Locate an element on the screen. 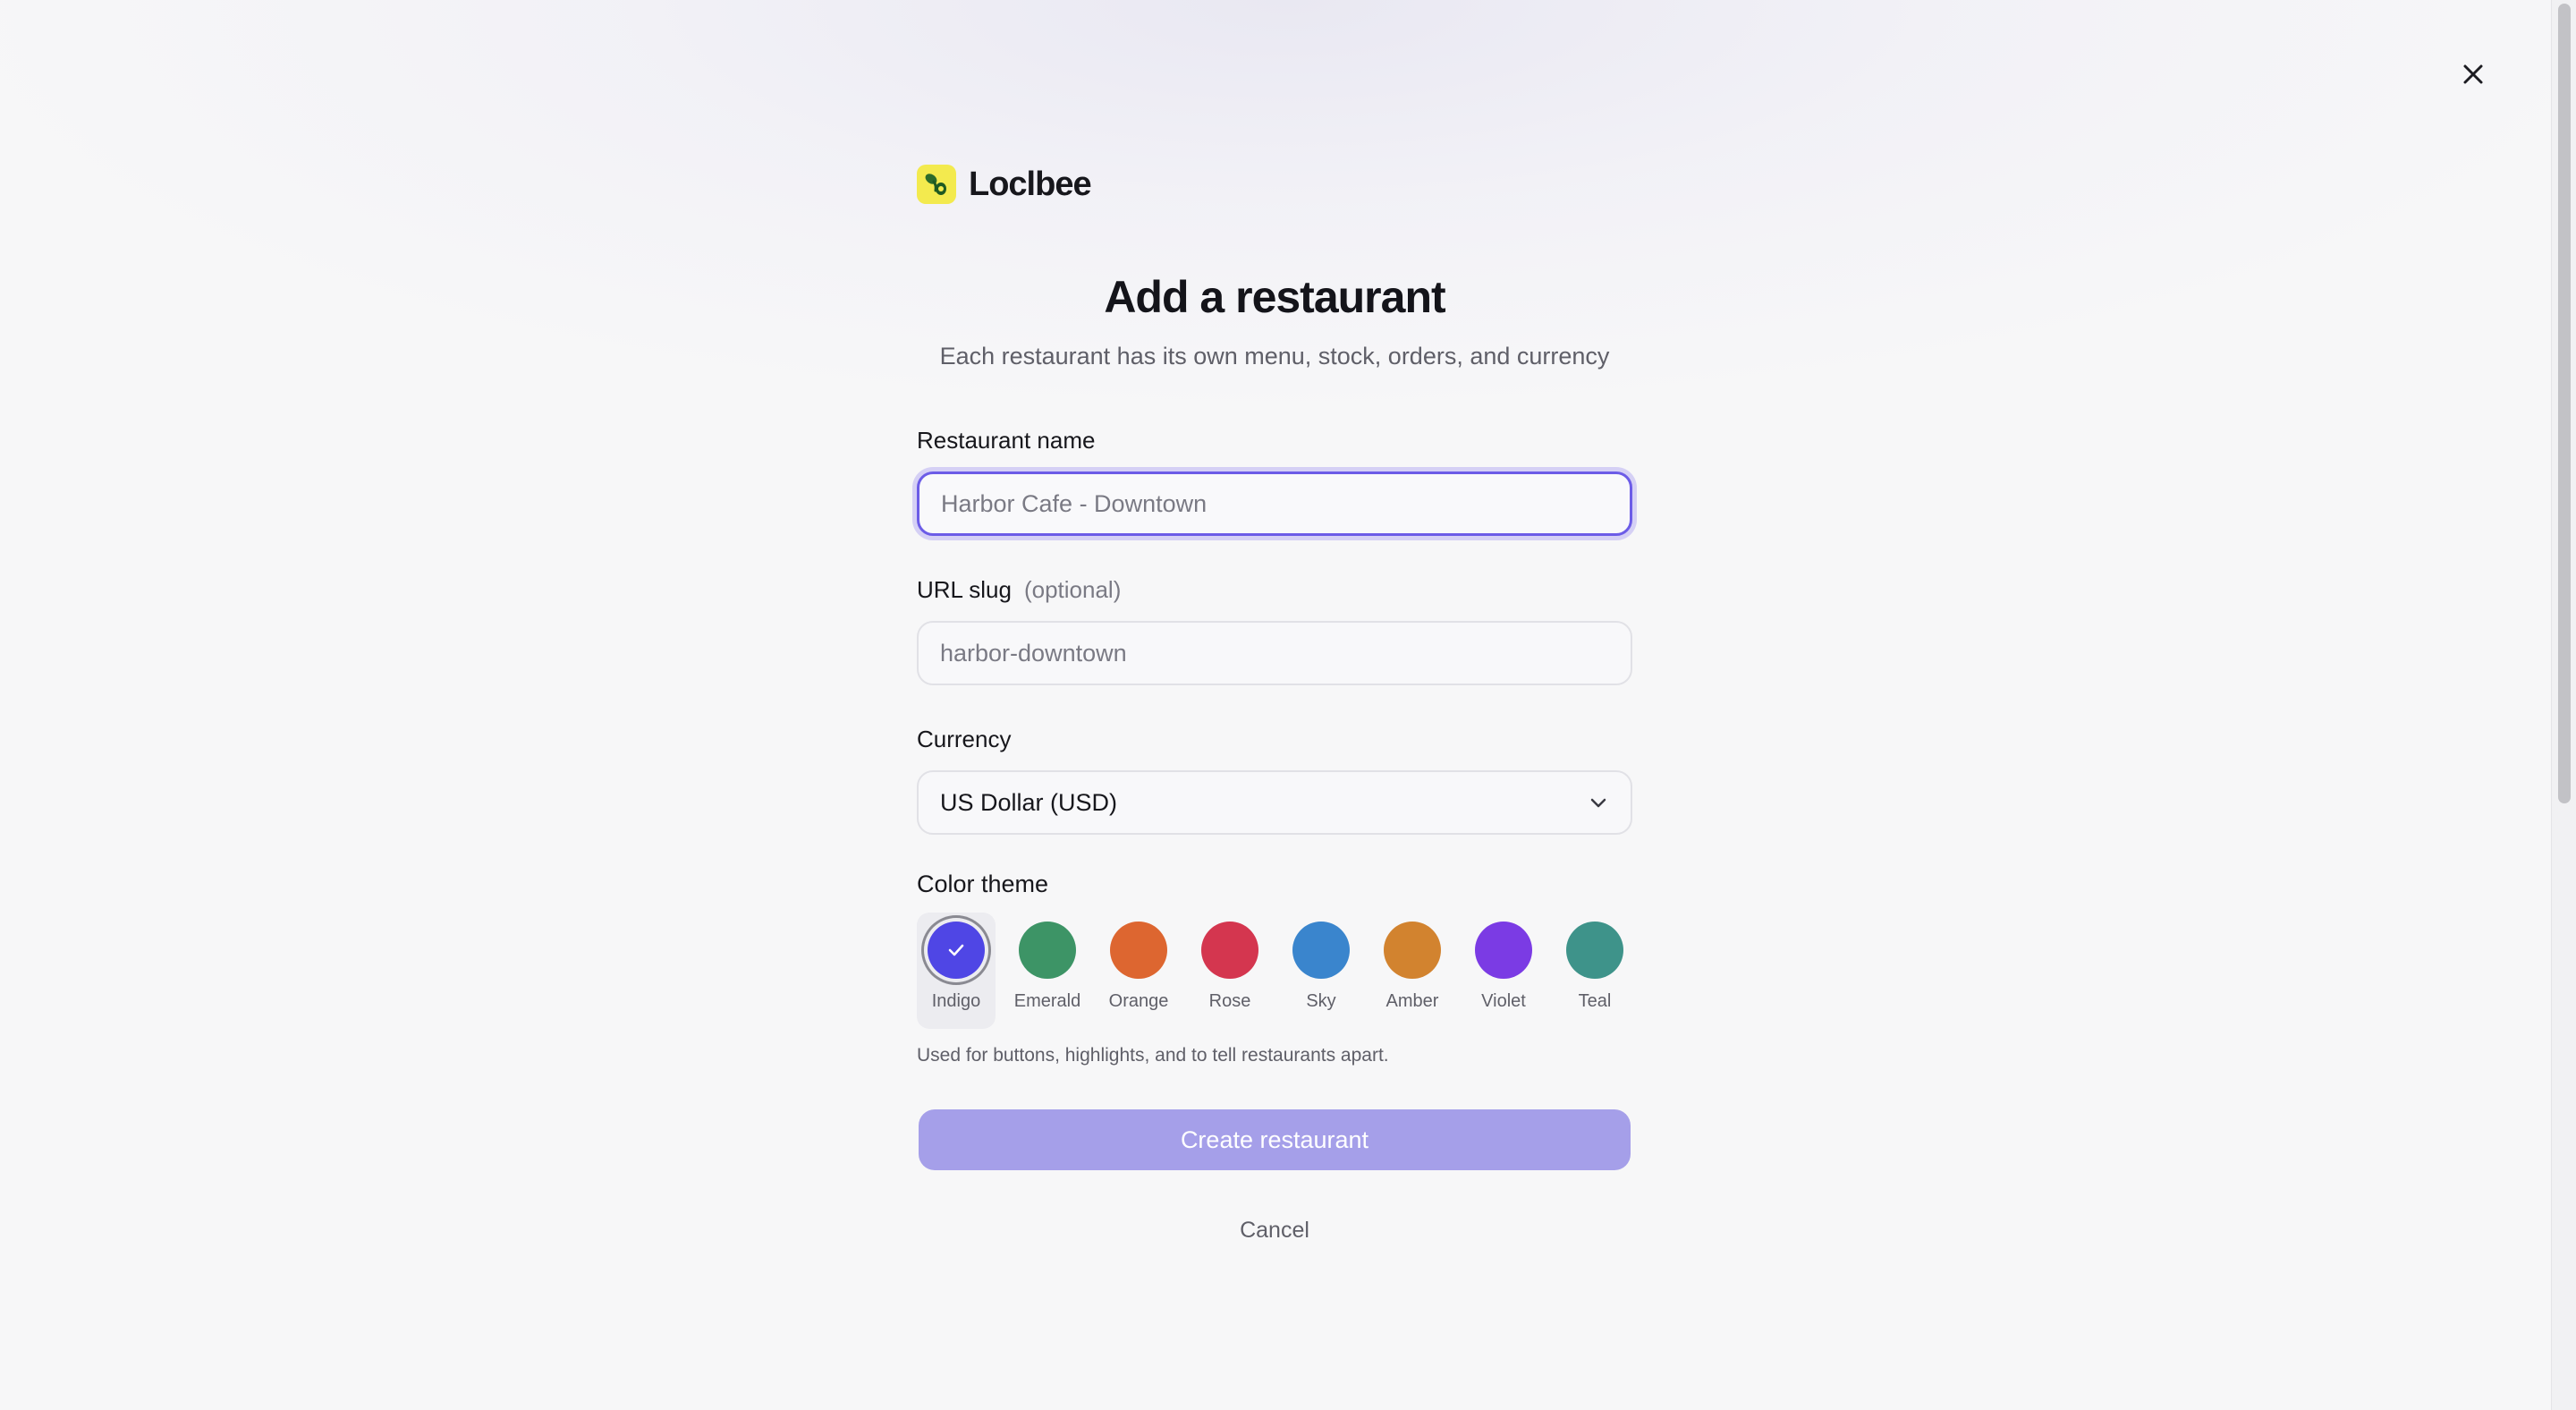 The height and width of the screenshot is (1410, 2576). close-button is located at coordinates (2473, 74).